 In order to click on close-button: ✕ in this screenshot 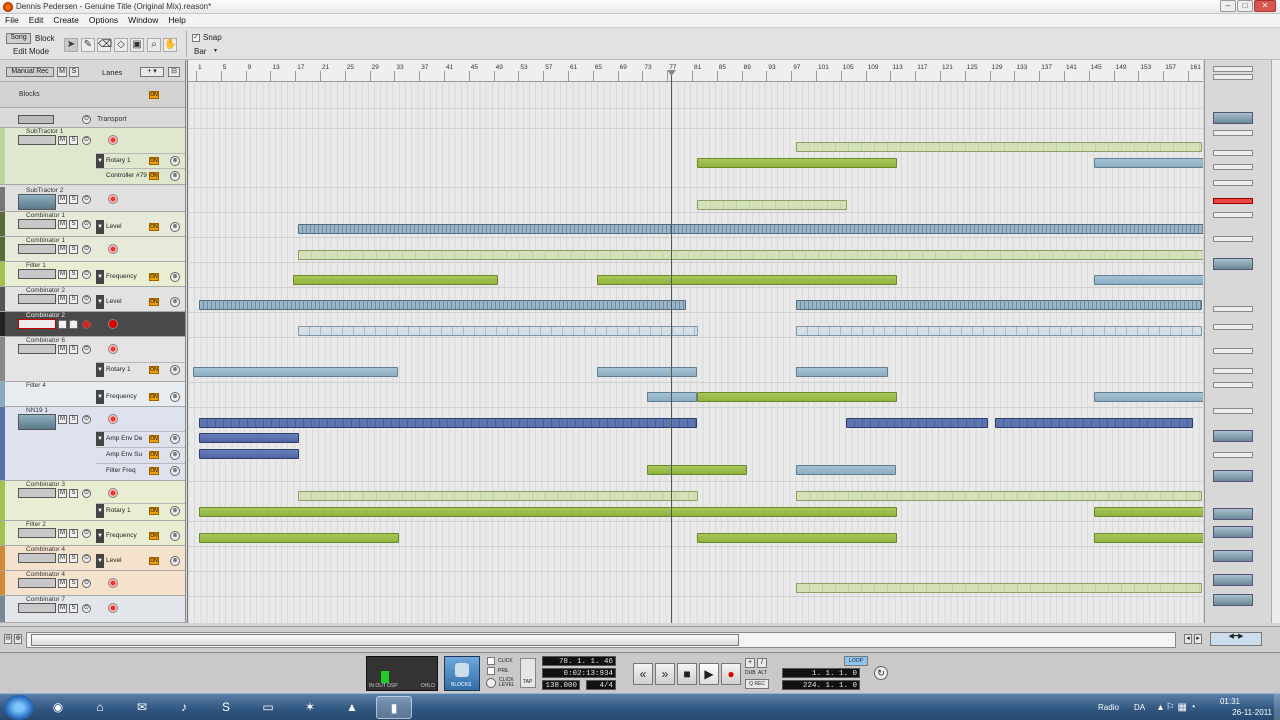, I will do `click(1265, 6)`.